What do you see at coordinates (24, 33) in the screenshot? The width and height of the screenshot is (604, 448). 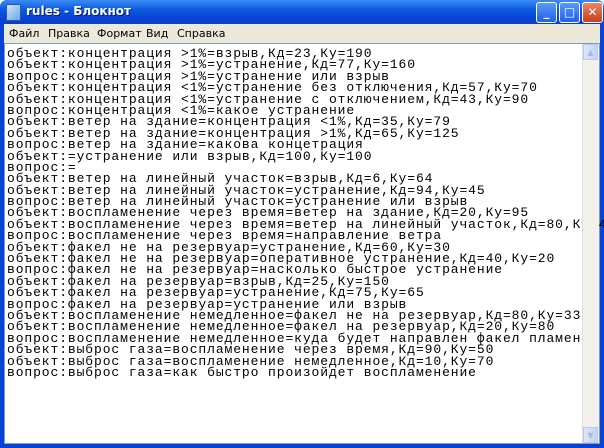 I see `menu-file: Файл` at bounding box center [24, 33].